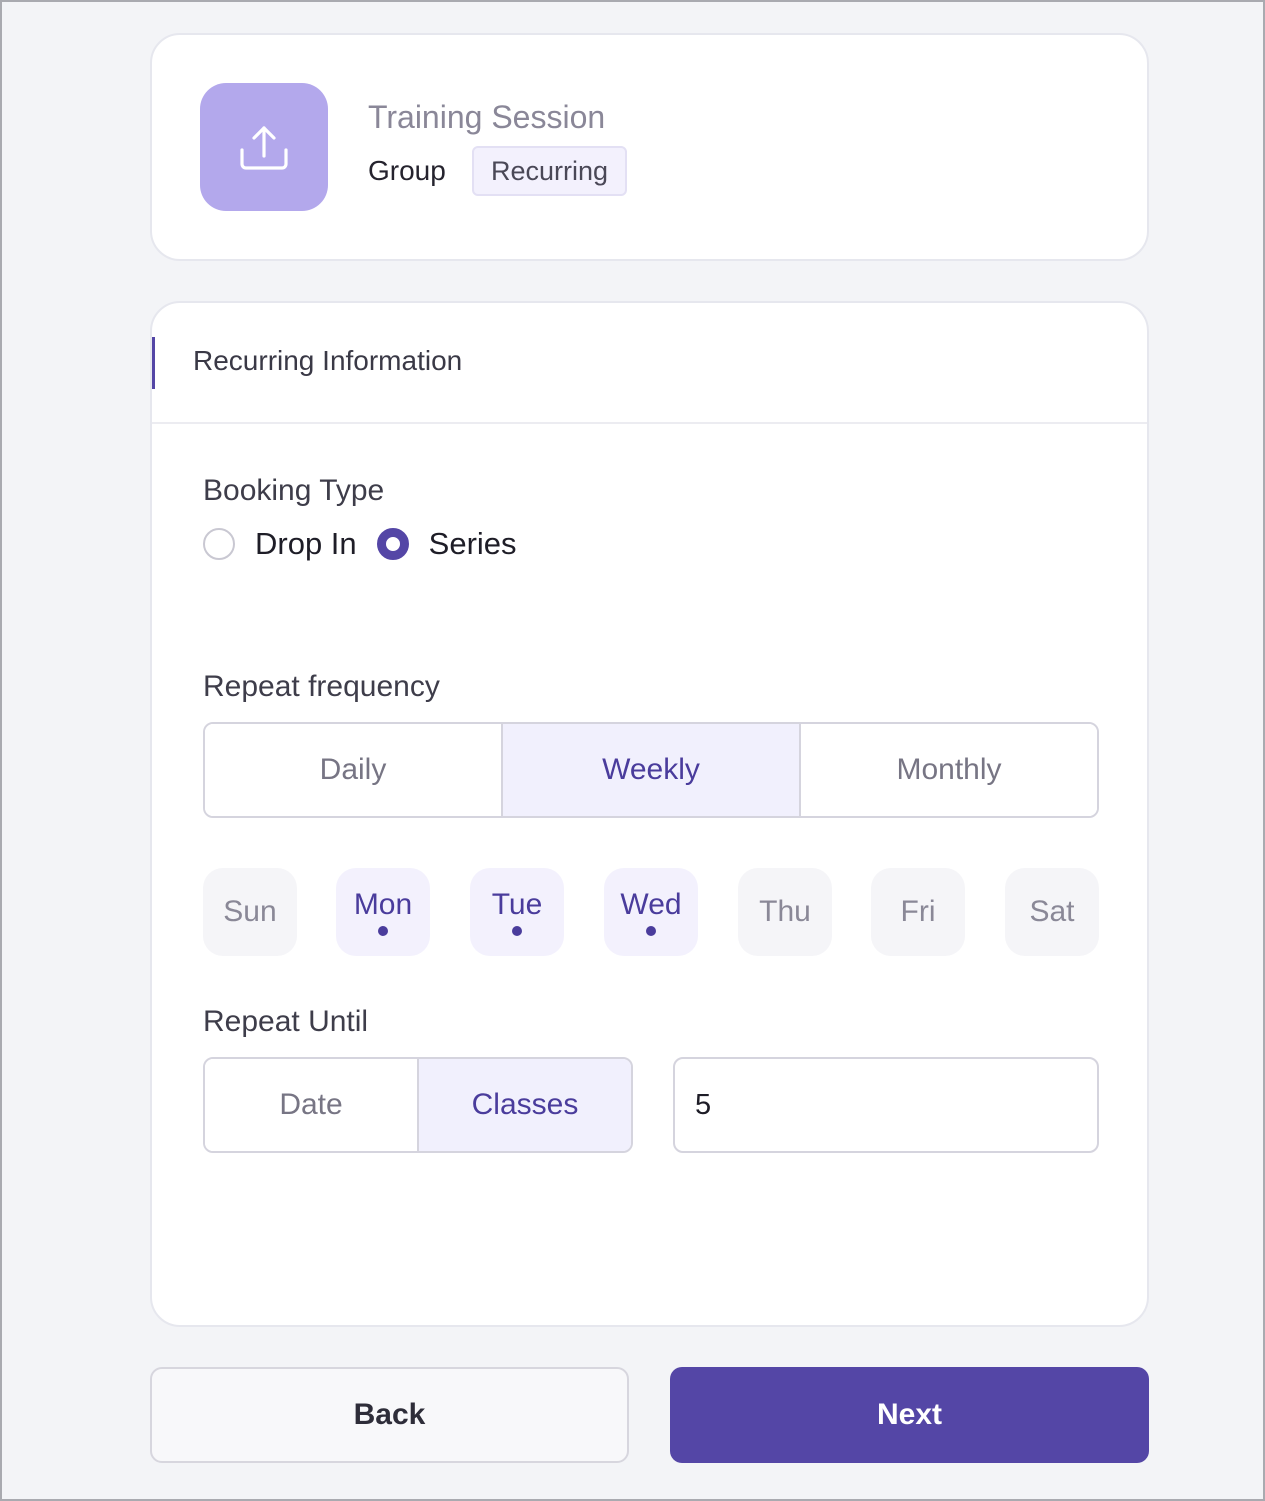 This screenshot has height=1501, width=1265. What do you see at coordinates (392, 544) in the screenshot?
I see `radio-series` at bounding box center [392, 544].